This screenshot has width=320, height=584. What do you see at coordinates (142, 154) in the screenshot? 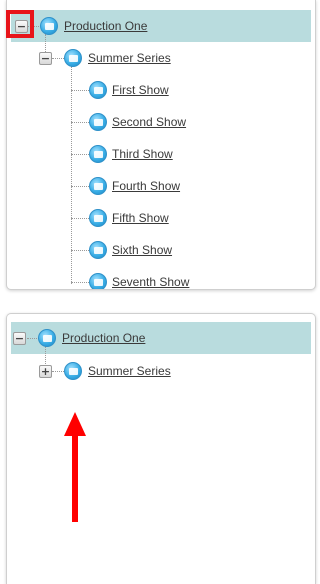
I see `tree-node-label: Third Show` at bounding box center [142, 154].